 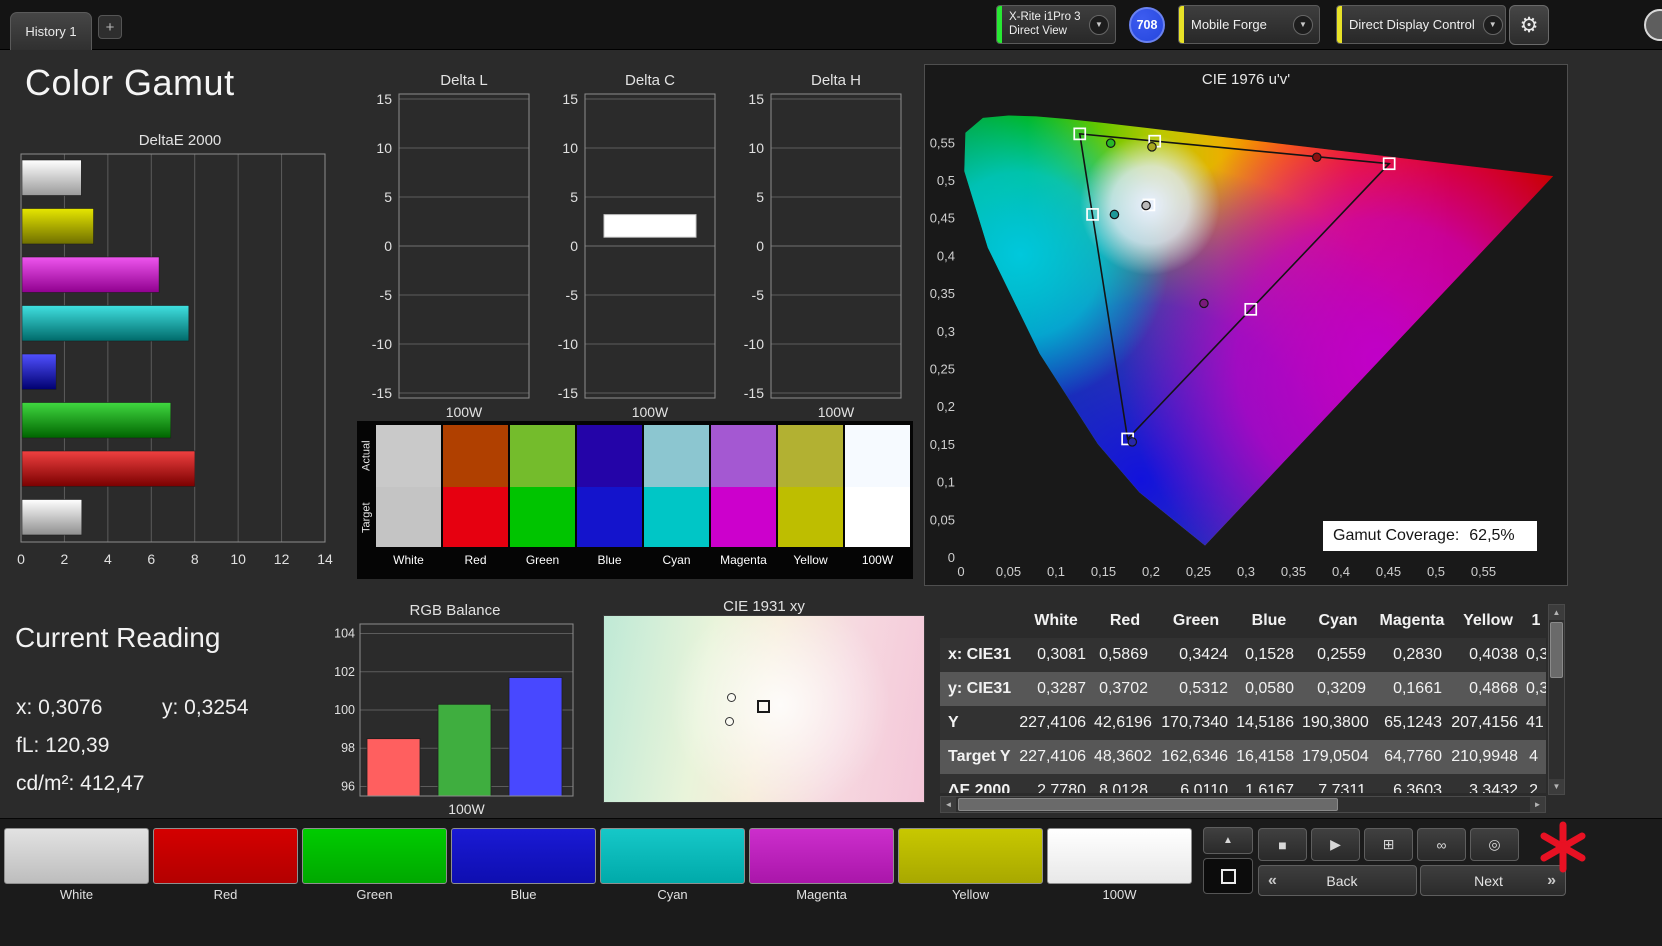 What do you see at coordinates (76, 894) in the screenshot?
I see `pattern-swatch-label: White` at bounding box center [76, 894].